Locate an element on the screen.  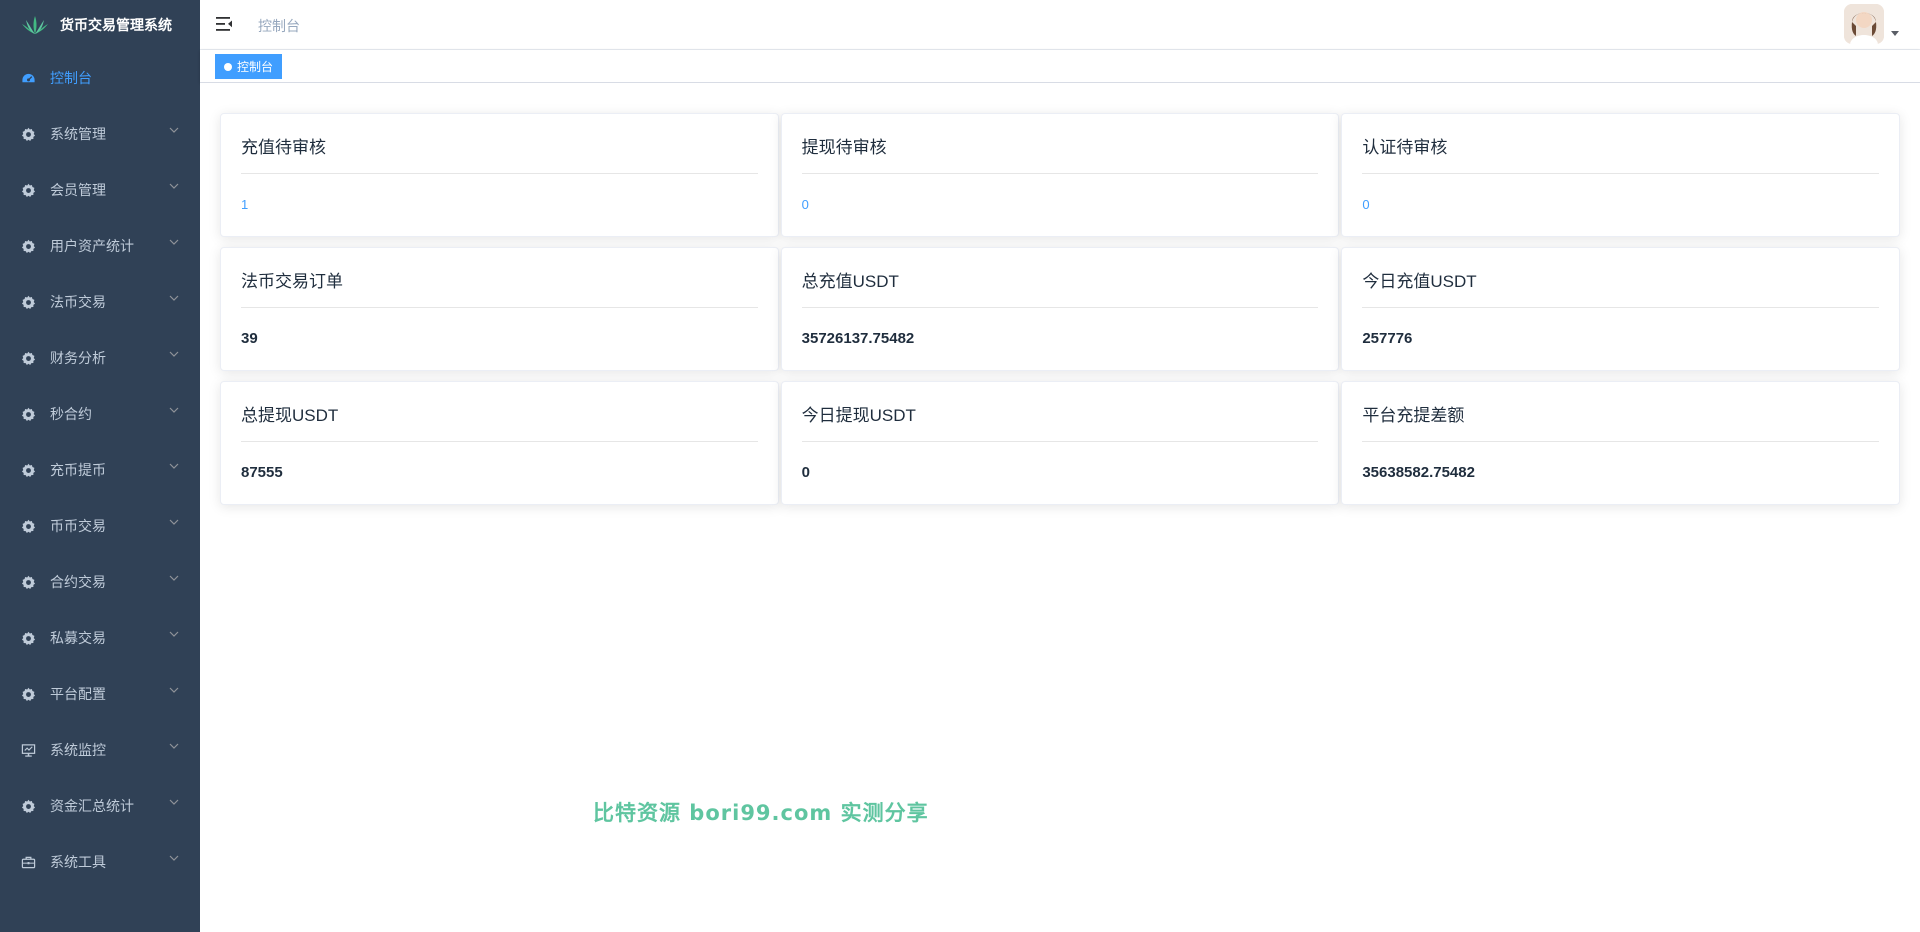
sidebar-item-1: 系统管理 is located at coordinates (100, 134).